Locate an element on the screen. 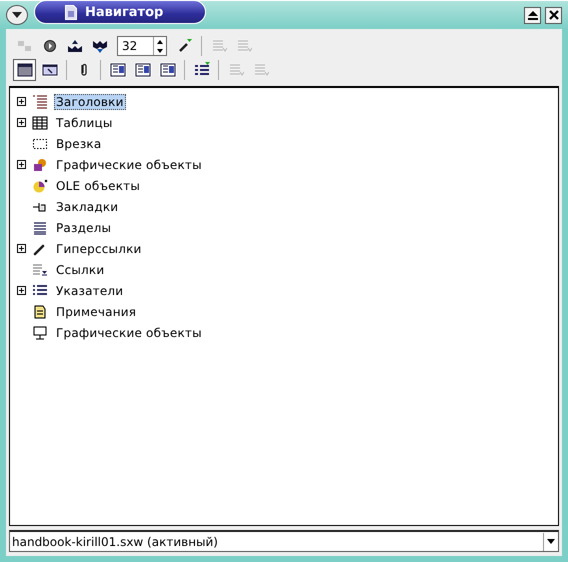  document-dropdown: handbook-kirill01.sxw (активный) is located at coordinates (284, 541).